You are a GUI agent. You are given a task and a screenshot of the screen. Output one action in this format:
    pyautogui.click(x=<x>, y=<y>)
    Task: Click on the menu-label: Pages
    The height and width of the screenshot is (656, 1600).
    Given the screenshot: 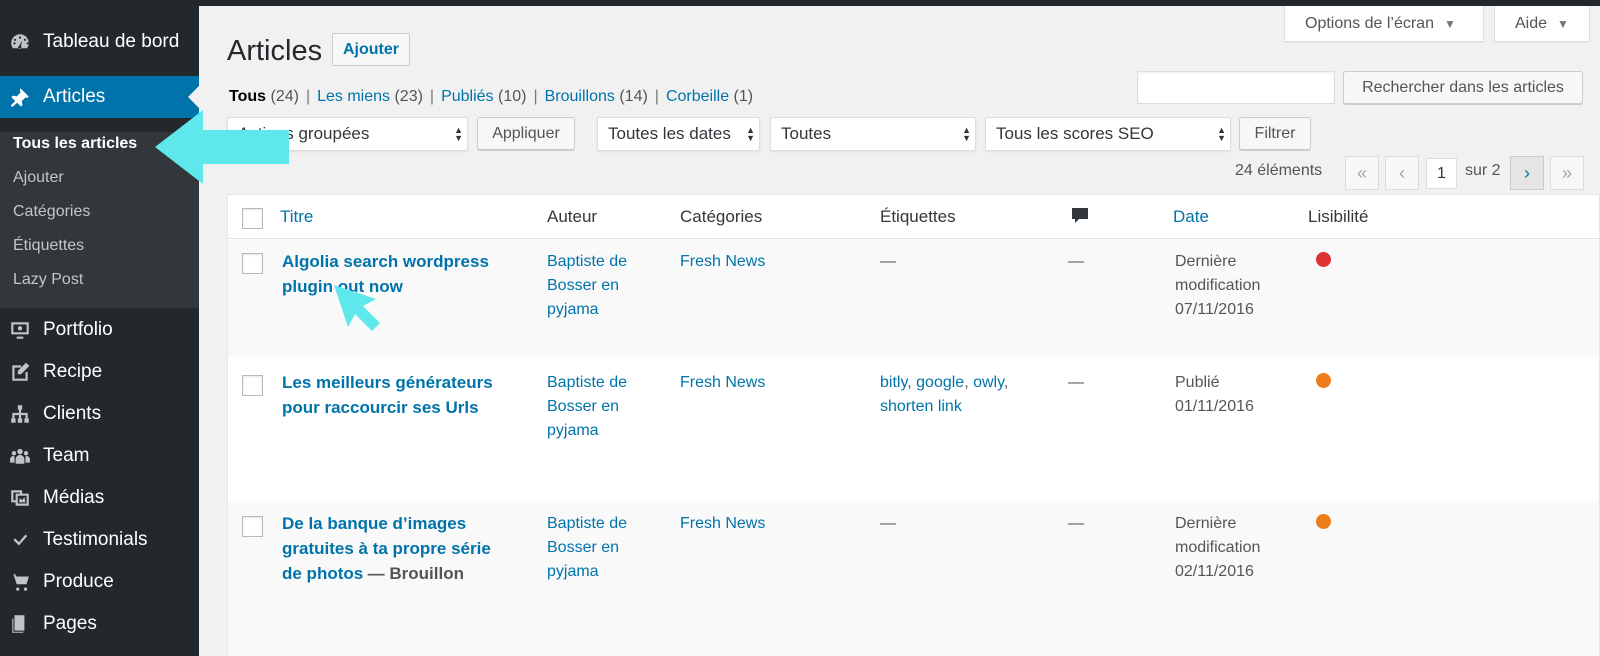 What is the action you would take?
    pyautogui.click(x=70, y=623)
    